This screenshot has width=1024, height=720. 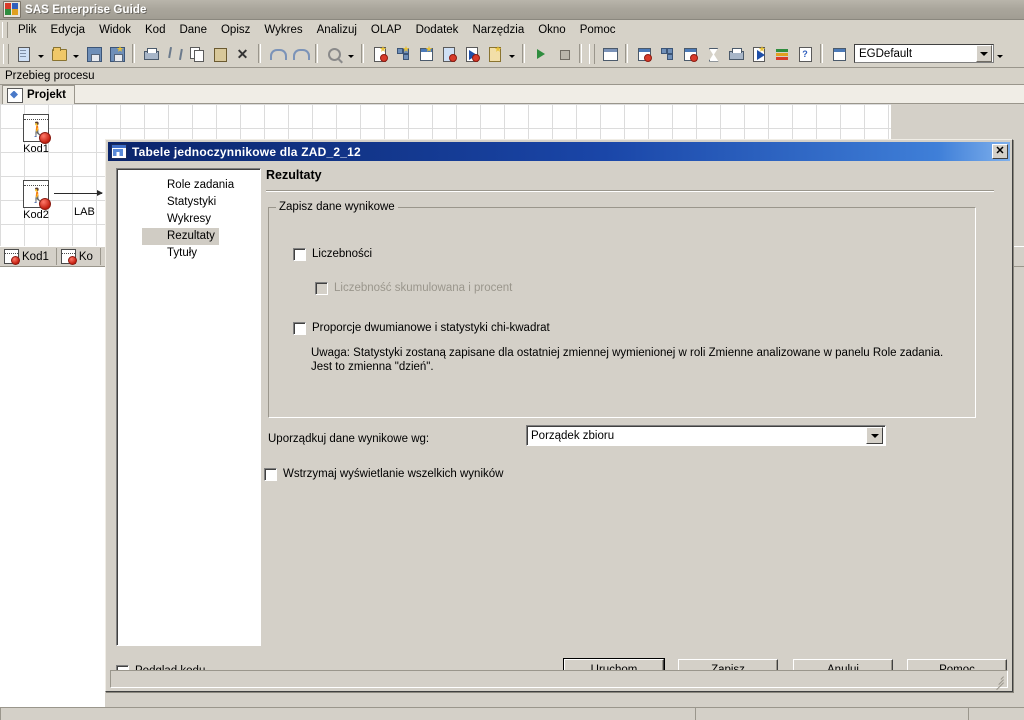 I want to click on menu-item-dane: Dane, so click(x=193, y=30).